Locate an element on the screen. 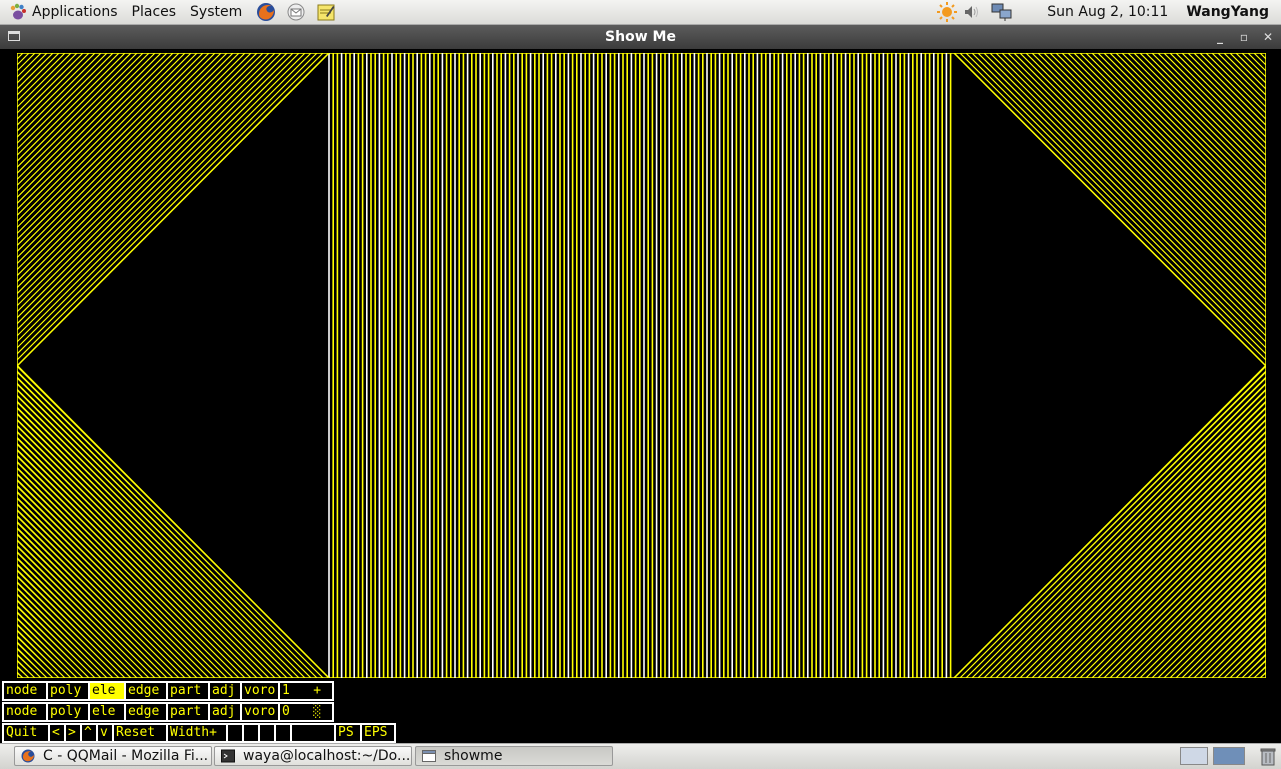  showme-button-row1-3: edge is located at coordinates (146, 691).